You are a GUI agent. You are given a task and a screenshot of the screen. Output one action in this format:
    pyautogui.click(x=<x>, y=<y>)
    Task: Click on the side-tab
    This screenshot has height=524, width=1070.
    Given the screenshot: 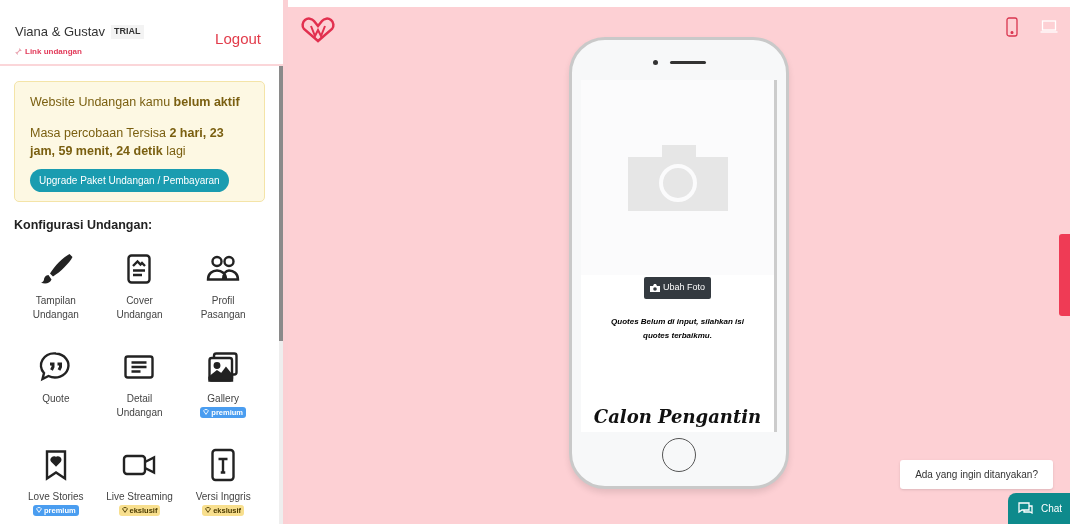 What is the action you would take?
    pyautogui.click(x=1064, y=275)
    